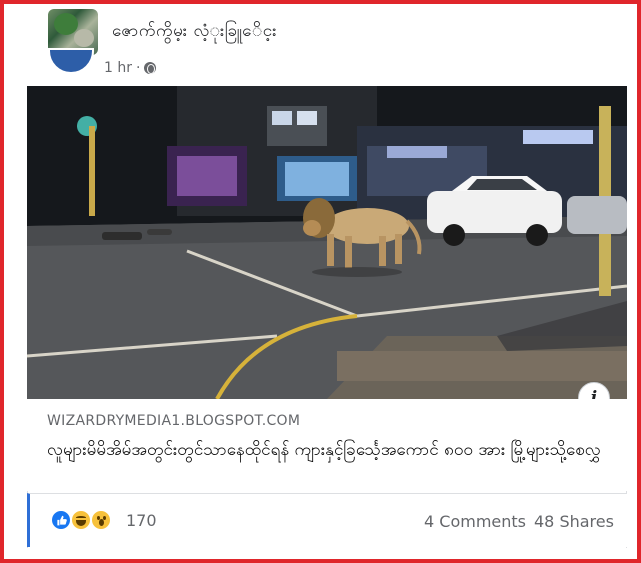 The height and width of the screenshot is (563, 641). What do you see at coordinates (101, 520) in the screenshot?
I see `wow-icon` at bounding box center [101, 520].